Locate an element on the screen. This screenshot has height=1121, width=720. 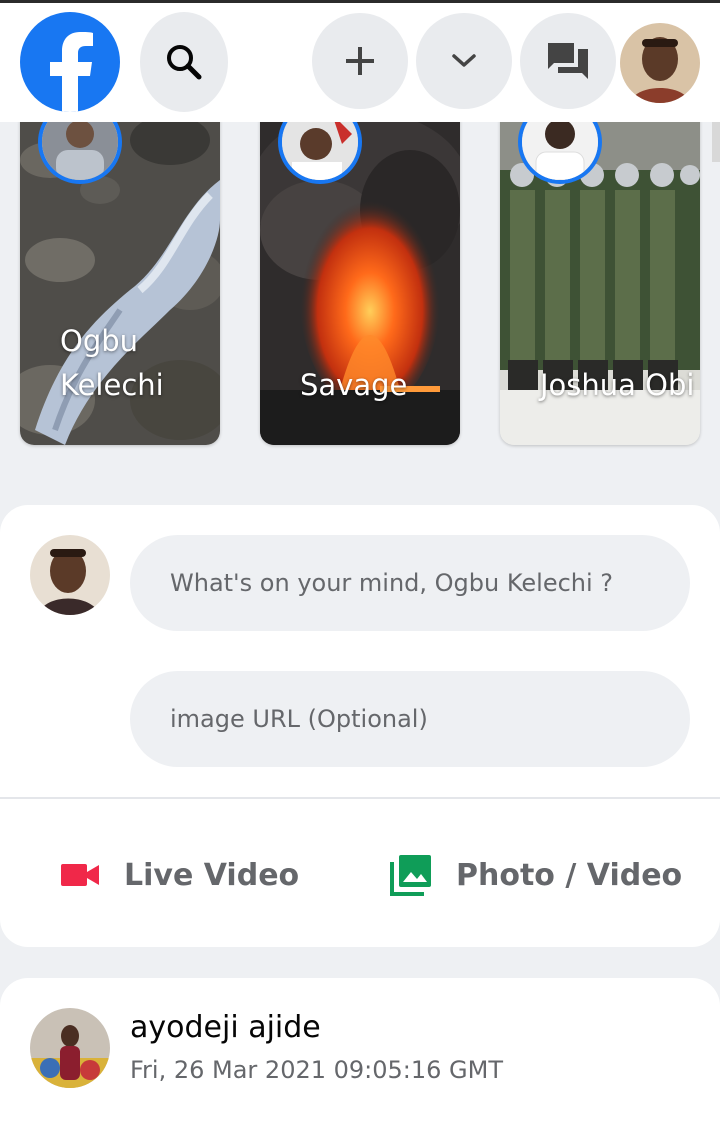
chevron-down-icon is located at coordinates (464, 60).